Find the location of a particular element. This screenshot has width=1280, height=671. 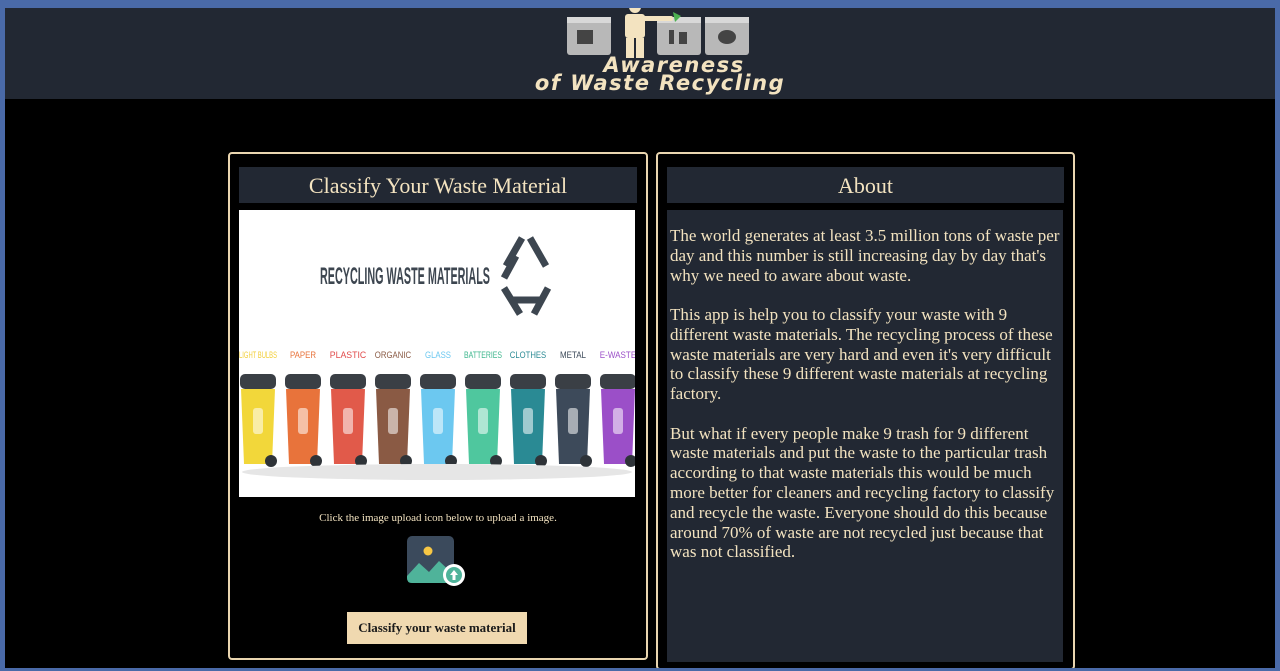

waste-bin-glass: GLASS is located at coordinates (438, 408).